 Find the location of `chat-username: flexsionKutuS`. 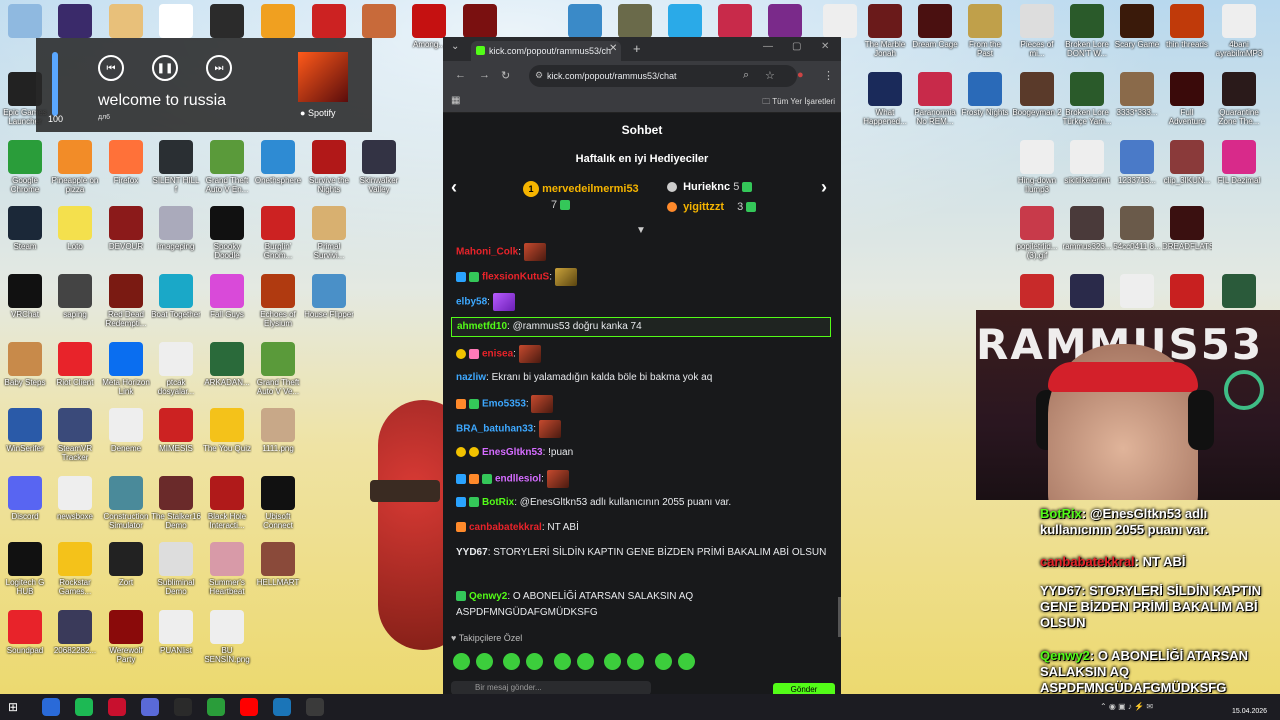

chat-username: flexsionKutuS is located at coordinates (515, 277).